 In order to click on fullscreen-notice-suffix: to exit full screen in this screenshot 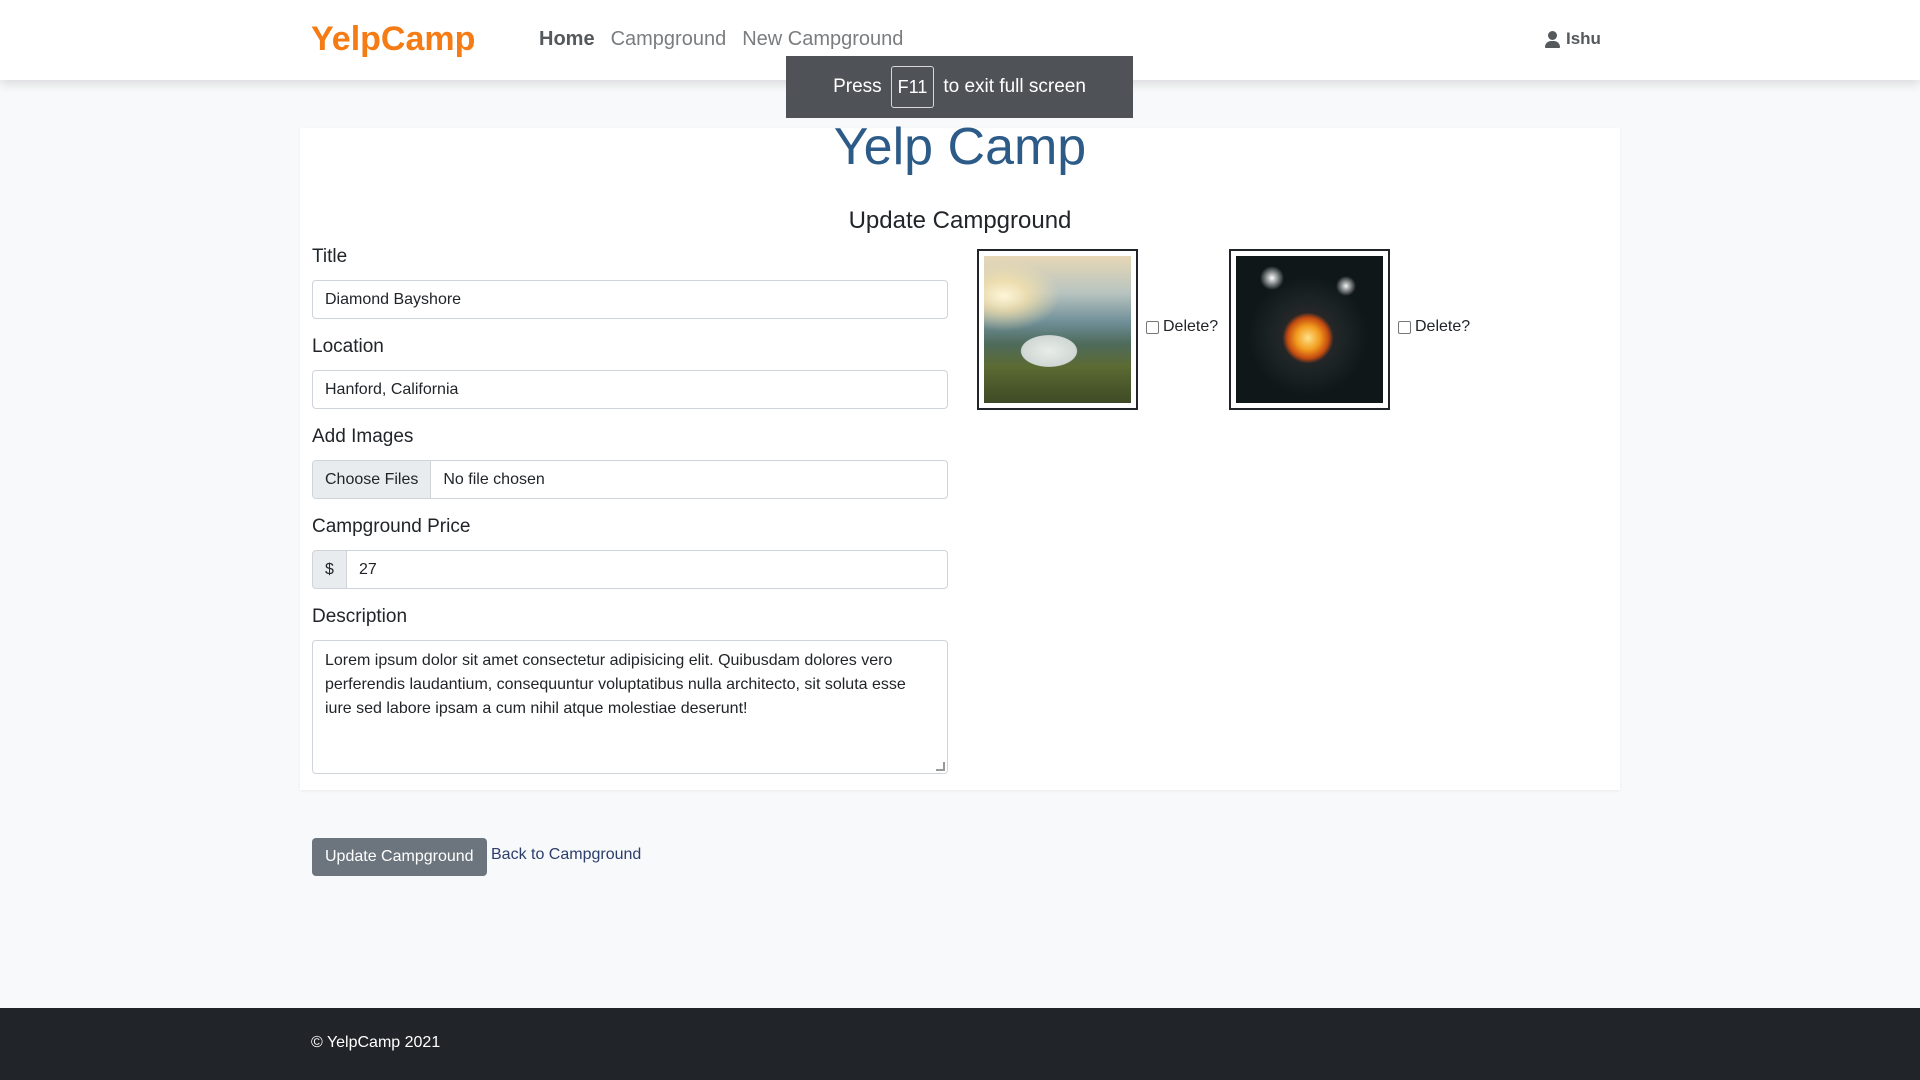, I will do `click(1014, 86)`.